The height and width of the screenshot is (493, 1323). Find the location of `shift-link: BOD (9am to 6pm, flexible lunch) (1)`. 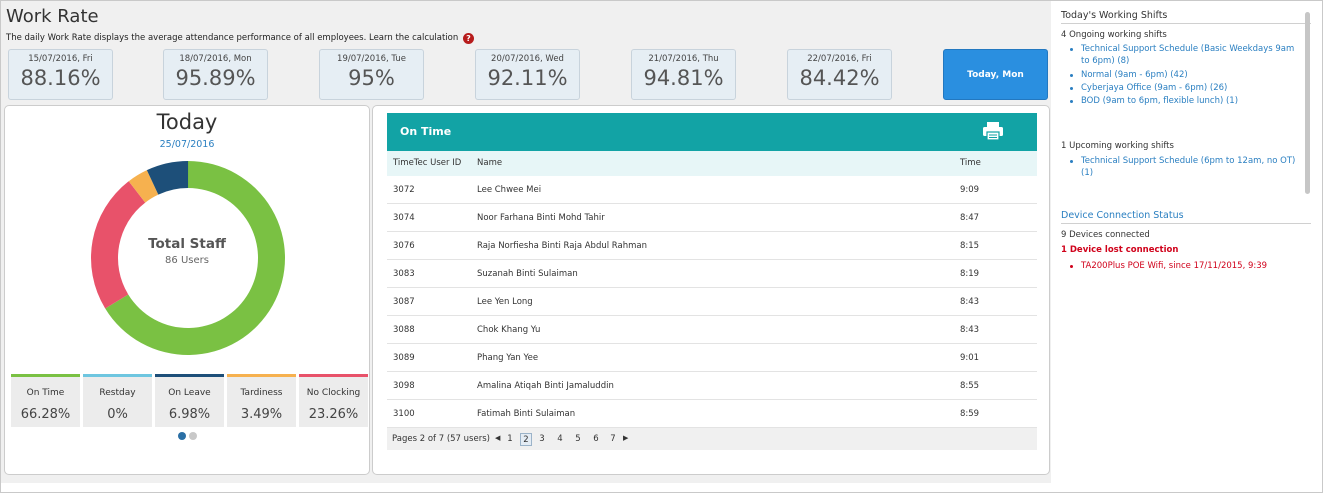

shift-link: BOD (9am to 6pm, flexible lunch) (1) is located at coordinates (1188, 101).